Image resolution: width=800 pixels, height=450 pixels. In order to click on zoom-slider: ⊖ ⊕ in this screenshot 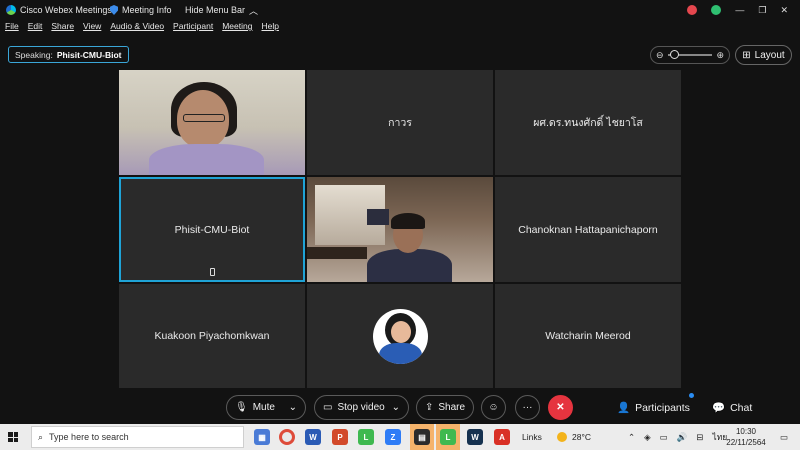, I will do `click(690, 55)`.